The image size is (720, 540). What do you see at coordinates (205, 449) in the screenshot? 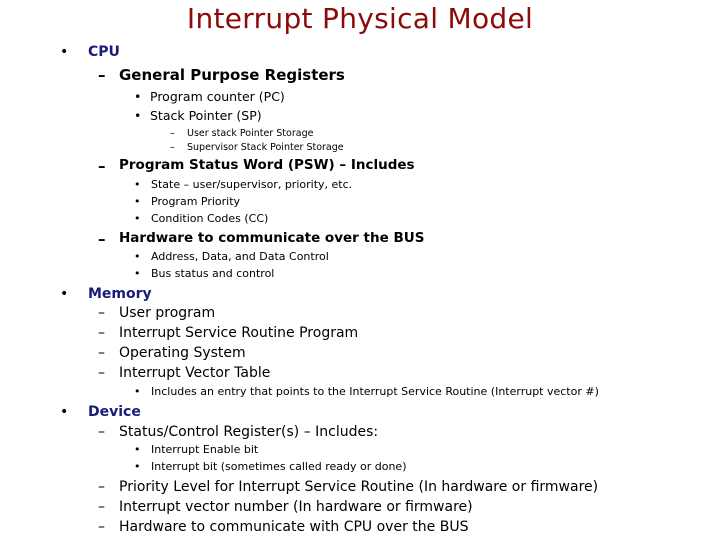
I see `scr-item: Interrupt Enable bit` at bounding box center [205, 449].